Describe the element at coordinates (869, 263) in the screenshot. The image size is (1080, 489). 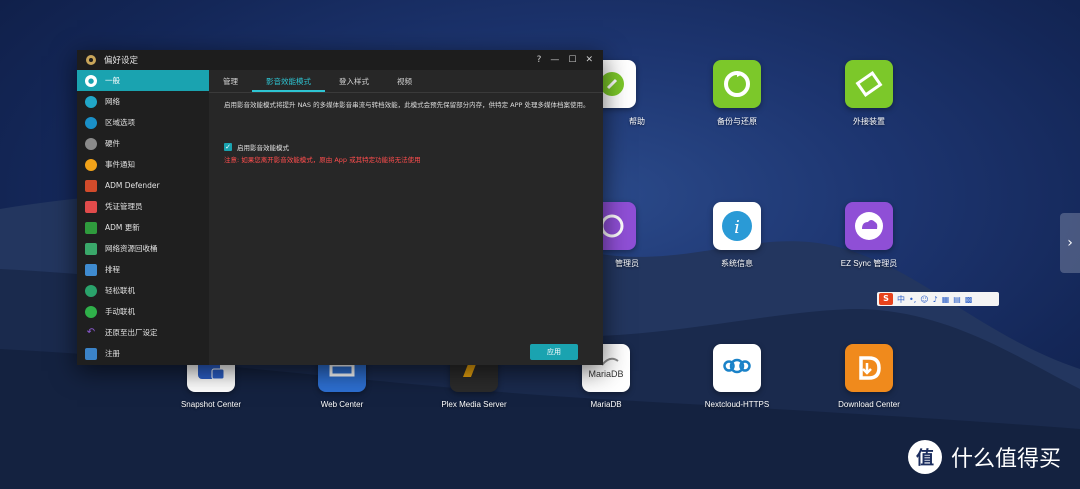
I see `desktop-icon-label: EZ Sync 管理员` at that location.